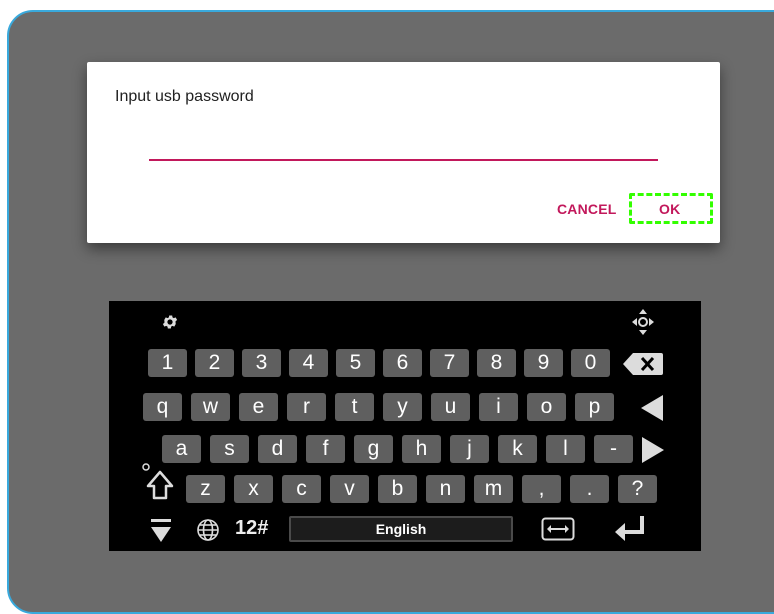  I want to click on key-2: 2, so click(214, 363).